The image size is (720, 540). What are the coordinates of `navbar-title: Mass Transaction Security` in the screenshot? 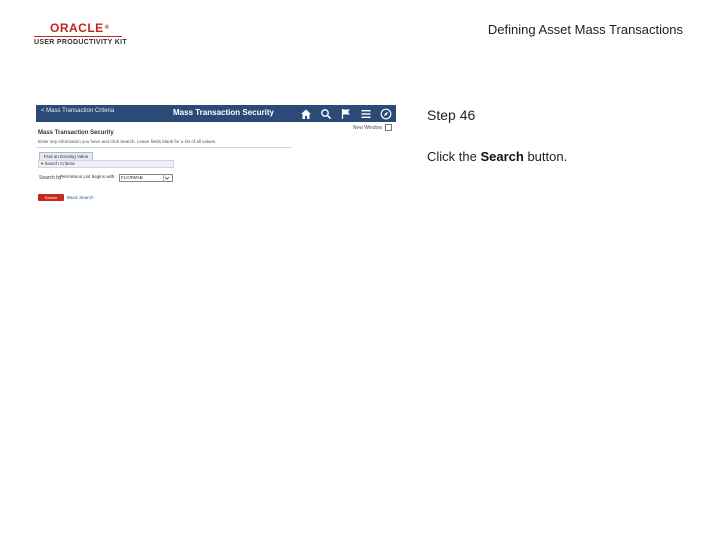 It's located at (223, 112).